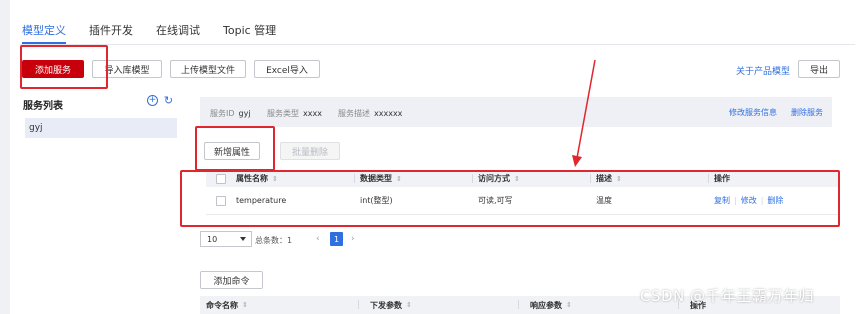 The height and width of the screenshot is (314, 865). I want to click on tab-bar: 模型定义 插件开发 在线调试 Topic 管理, so click(160, 33).